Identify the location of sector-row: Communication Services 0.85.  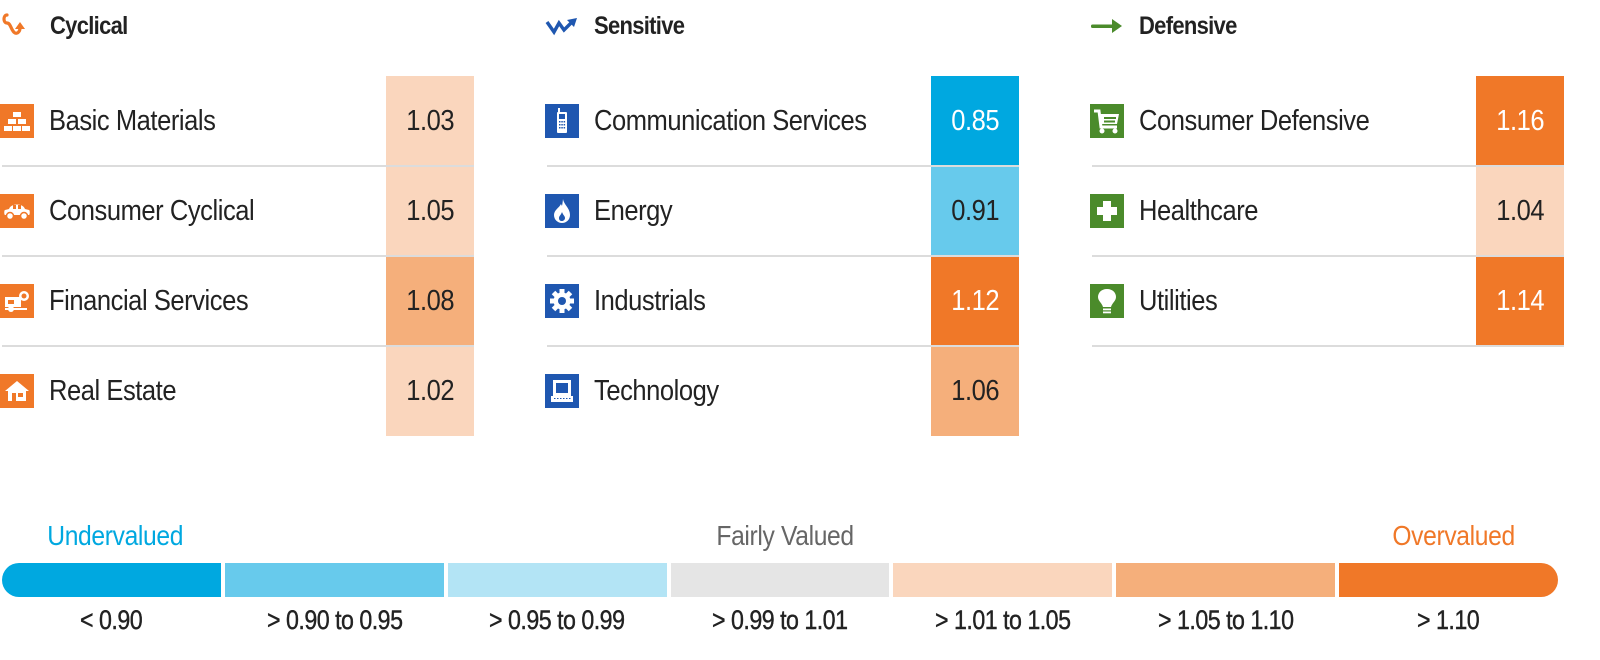
(782, 121).